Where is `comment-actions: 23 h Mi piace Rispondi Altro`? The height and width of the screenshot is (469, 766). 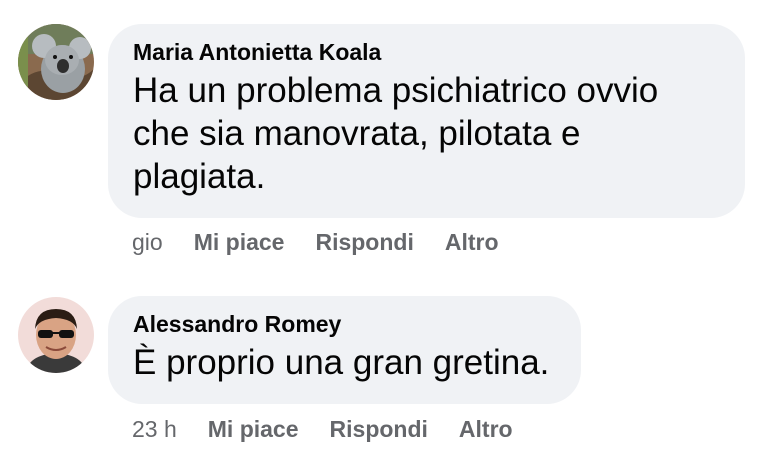
comment-actions: 23 h Mi piace Rispondi Altro is located at coordinates (338, 429).